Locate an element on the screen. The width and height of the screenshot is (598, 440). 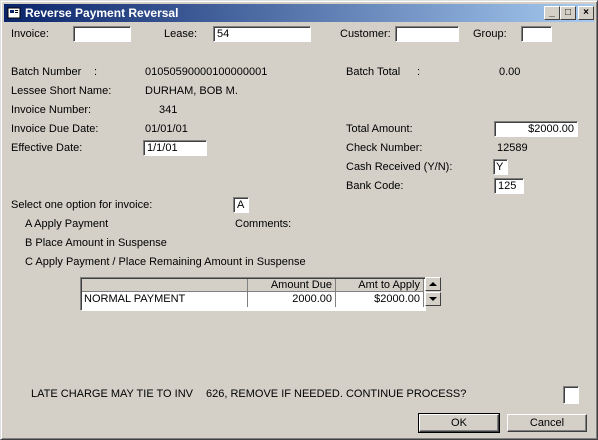
customer-label: Customer: is located at coordinates (365, 34).